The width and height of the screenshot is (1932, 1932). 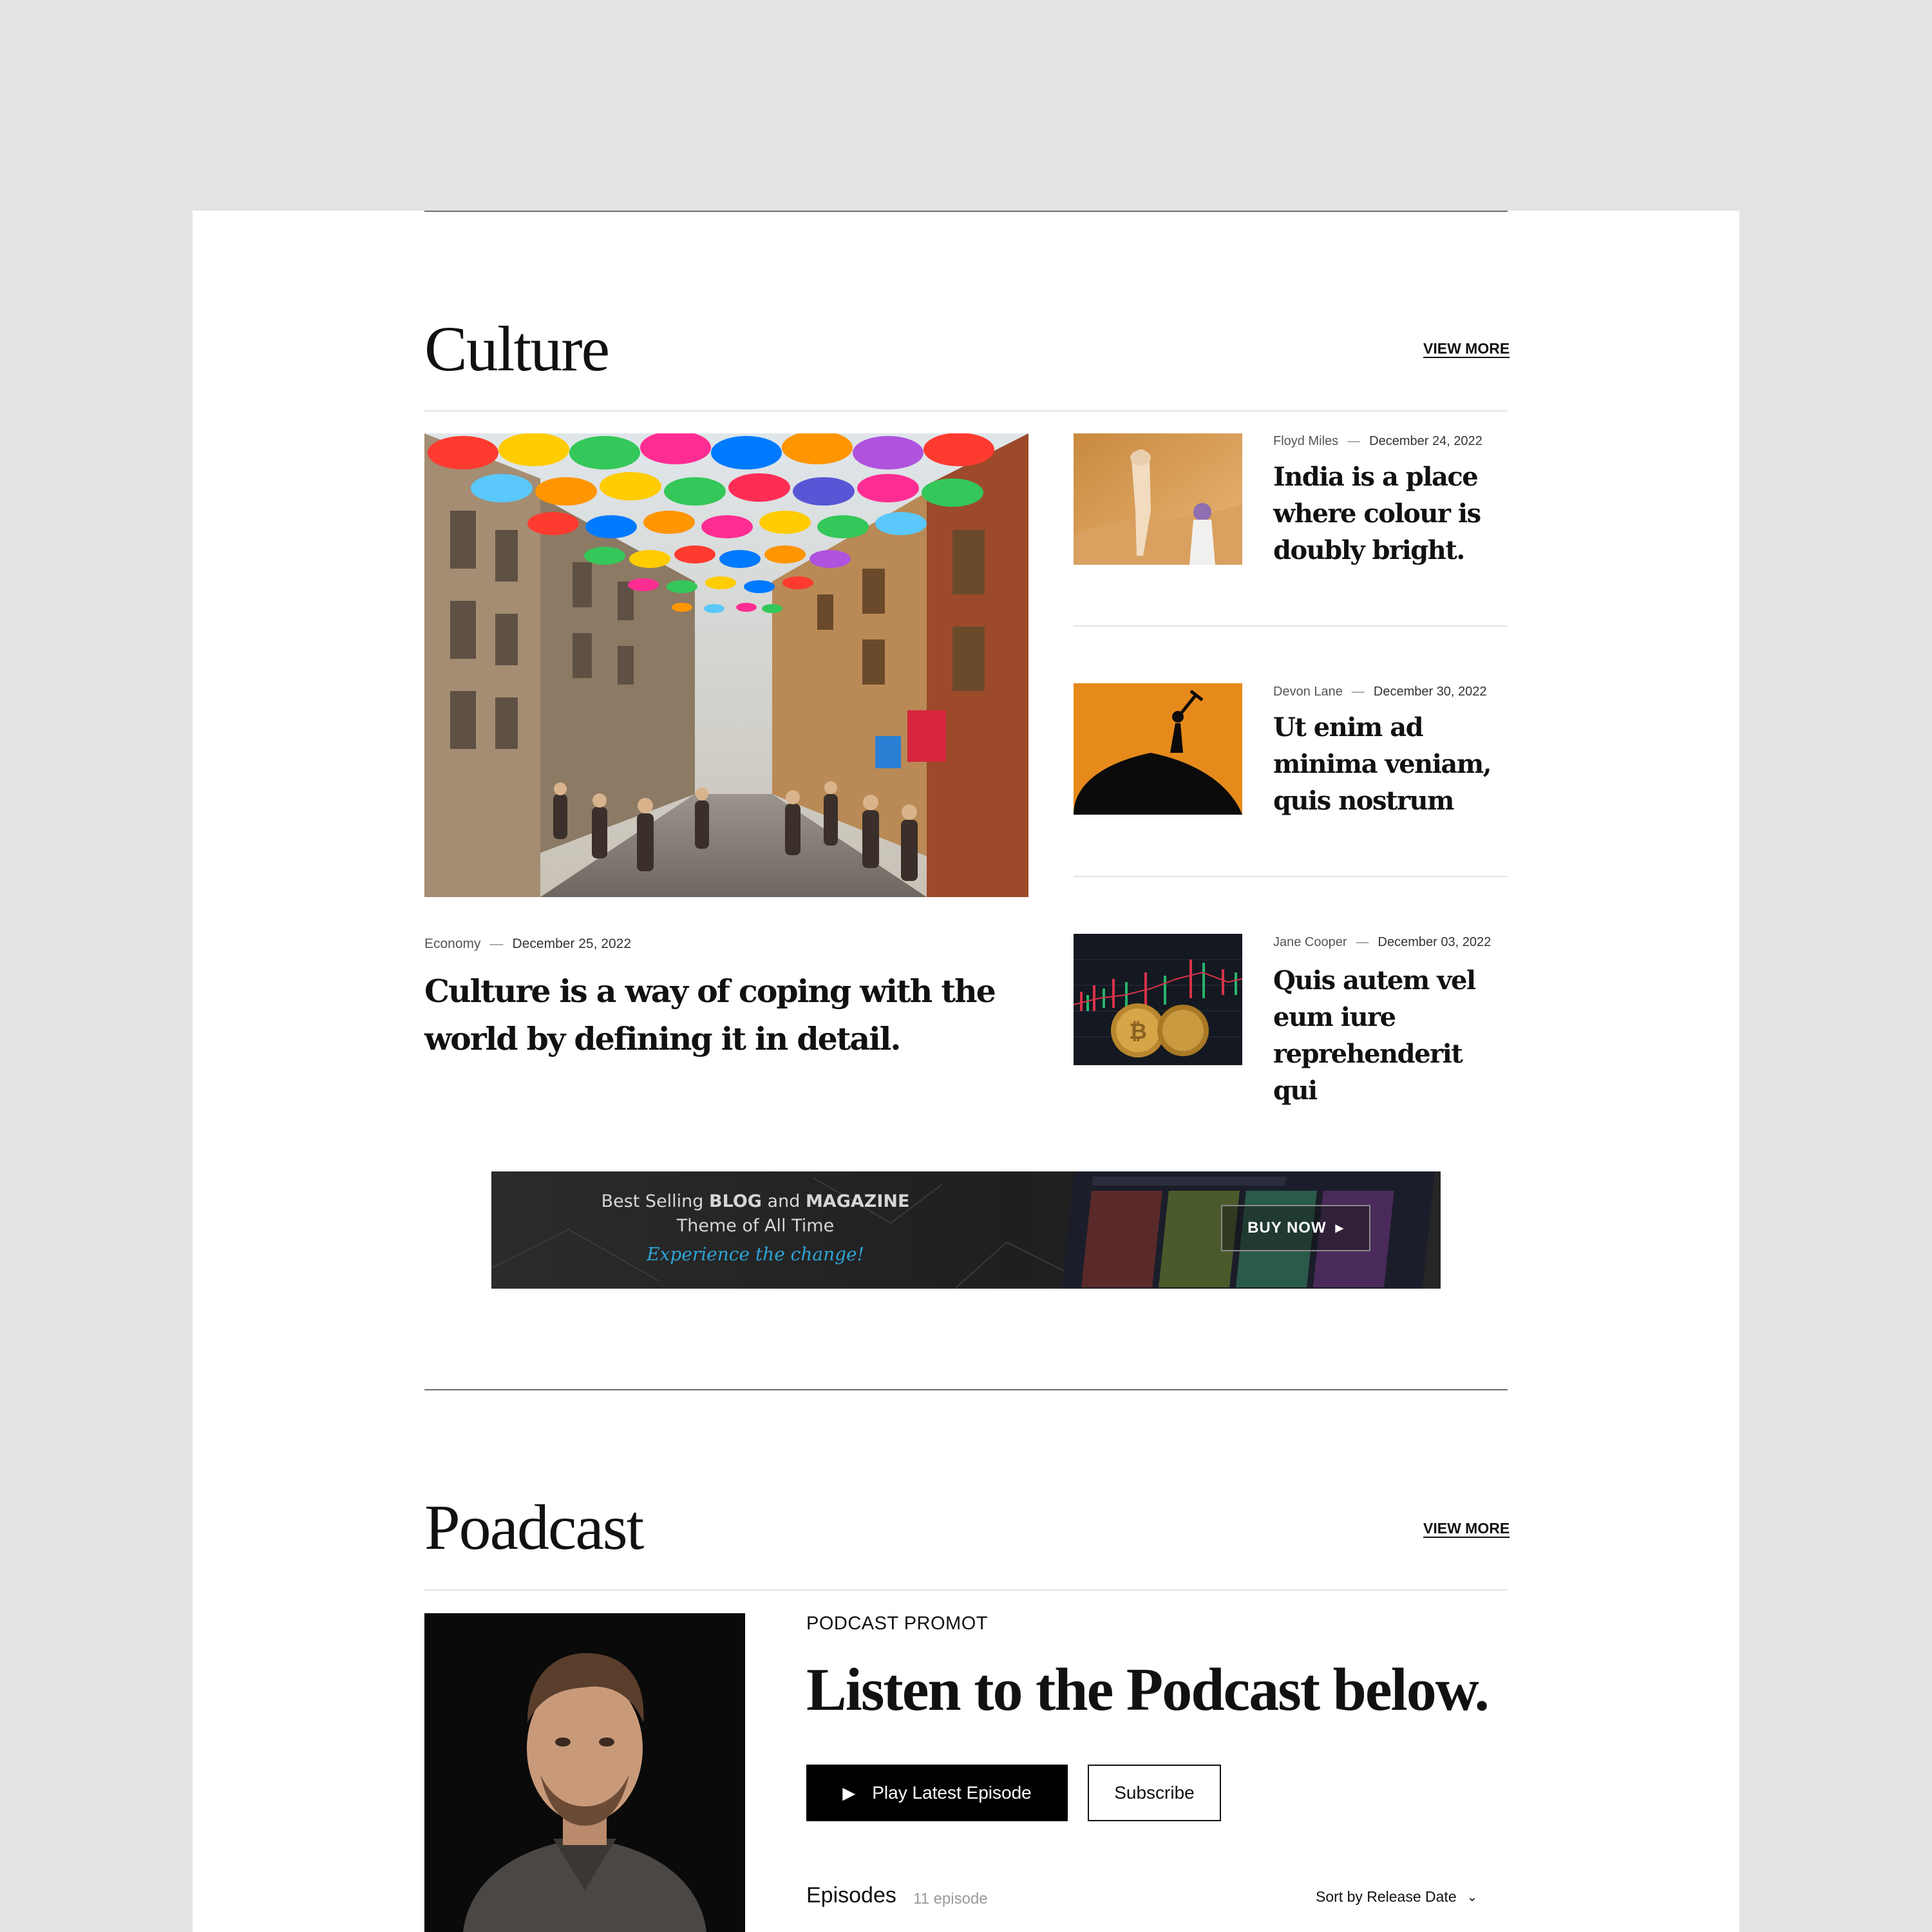 I want to click on podcast-host-portrait, so click(x=585, y=1772).